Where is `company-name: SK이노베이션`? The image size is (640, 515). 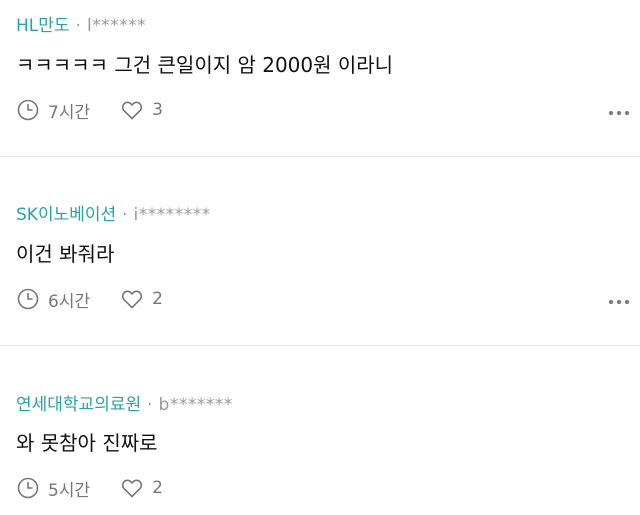
company-name: SK이노베이션 is located at coordinates (66, 215).